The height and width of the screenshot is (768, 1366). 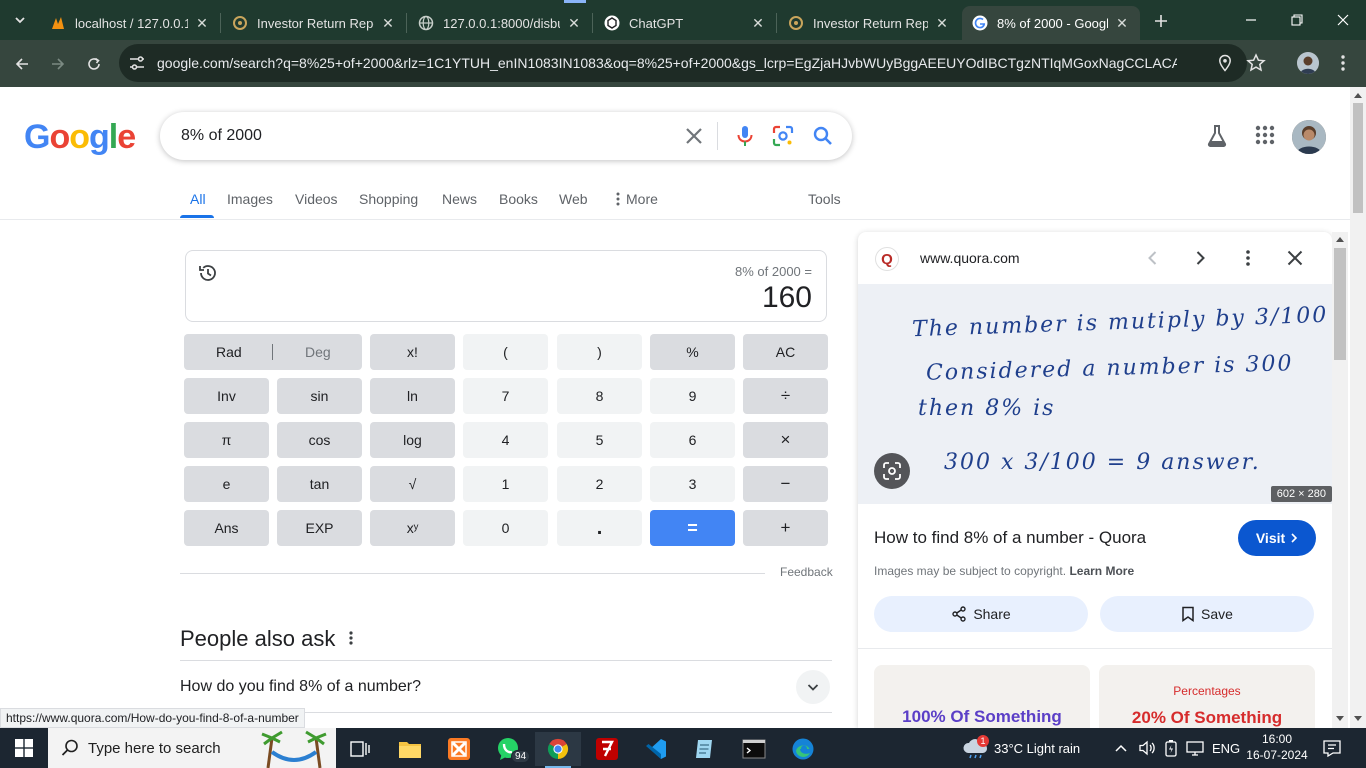 I want to click on ln-key: ln, so click(x=412, y=396).